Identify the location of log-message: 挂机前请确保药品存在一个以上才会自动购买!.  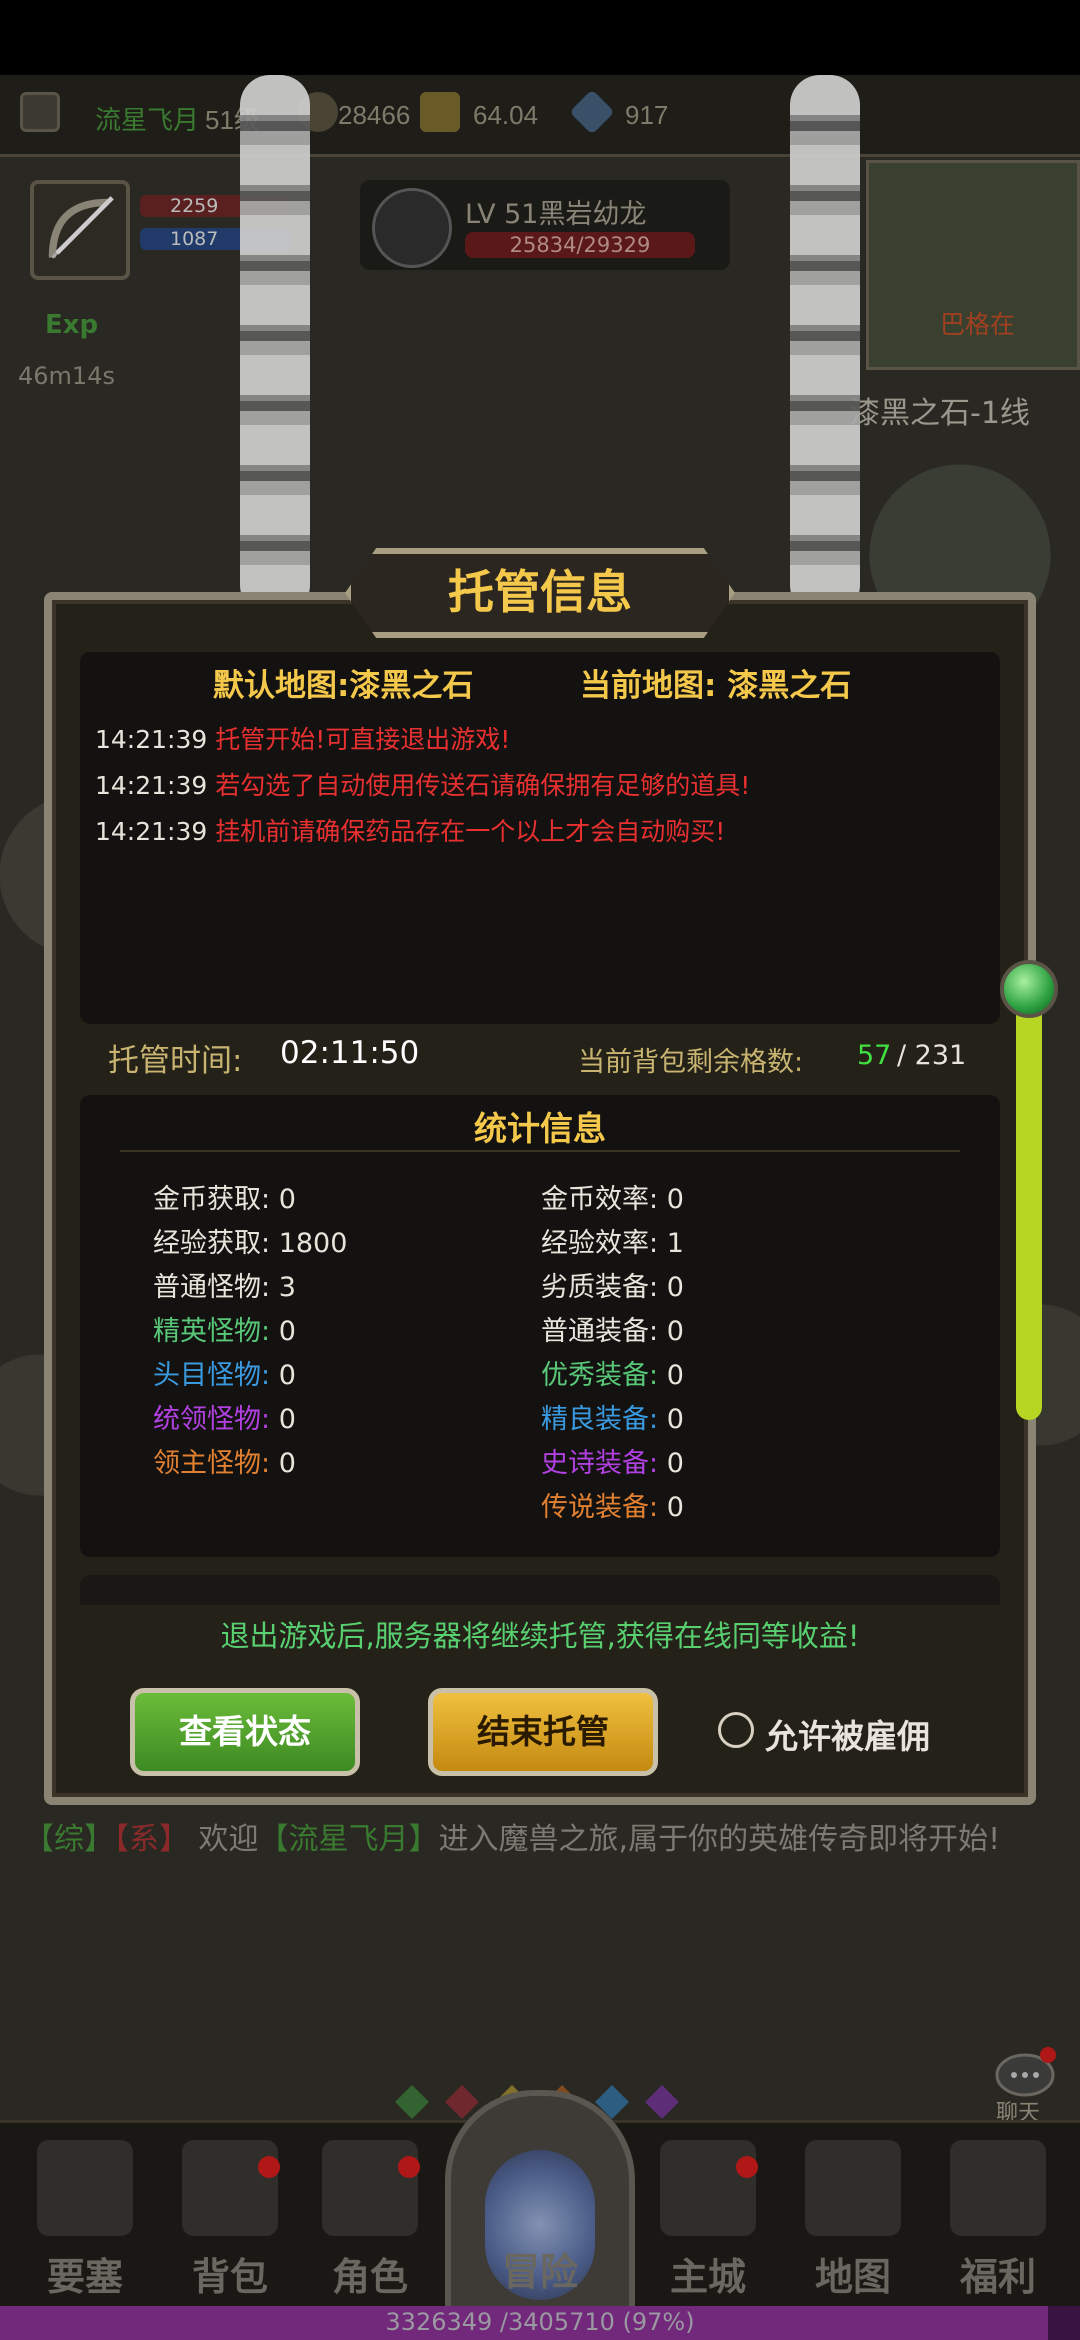
(470, 831).